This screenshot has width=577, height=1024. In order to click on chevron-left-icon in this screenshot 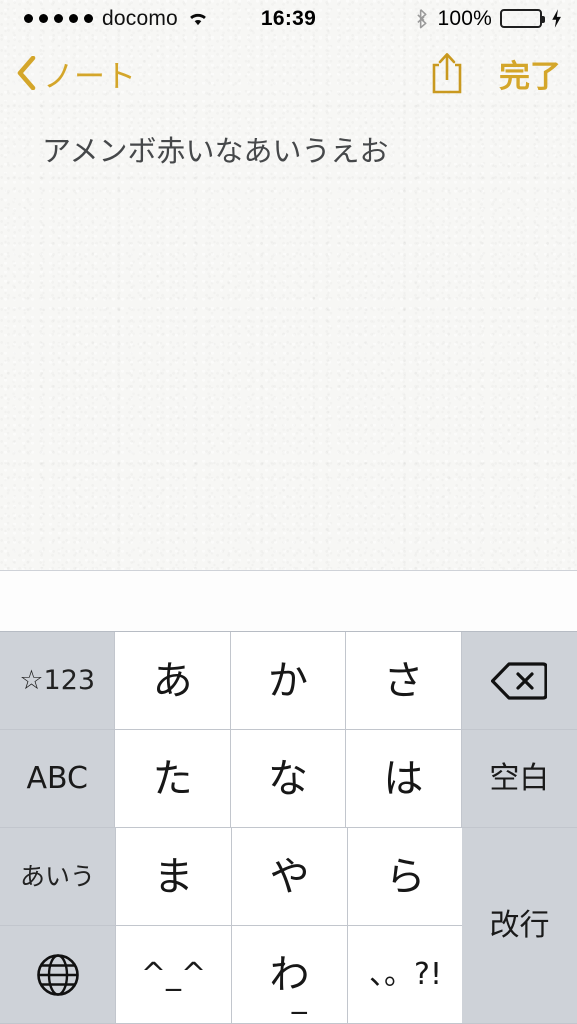, I will do `click(26, 73)`.